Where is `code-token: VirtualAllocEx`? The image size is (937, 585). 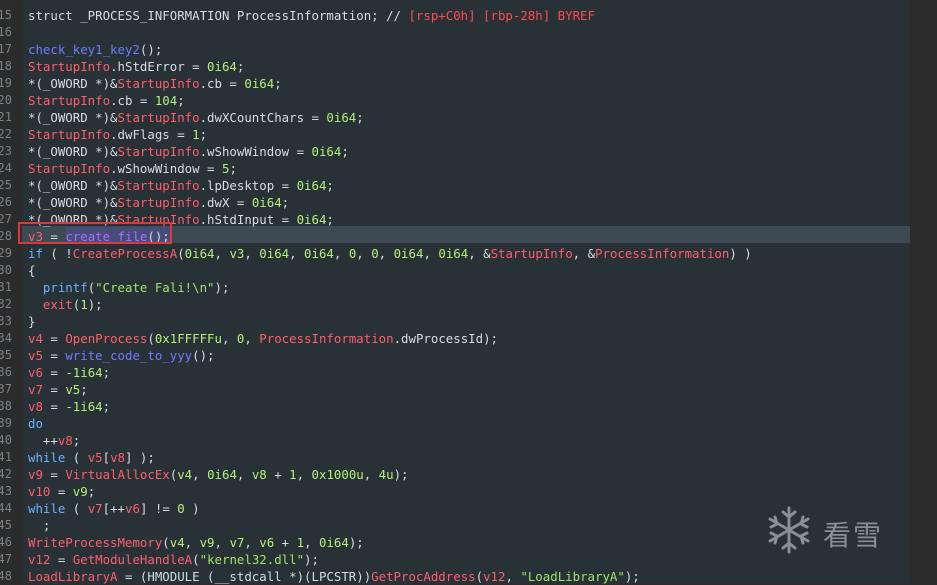
code-token: VirtualAllocEx is located at coordinates (117, 474).